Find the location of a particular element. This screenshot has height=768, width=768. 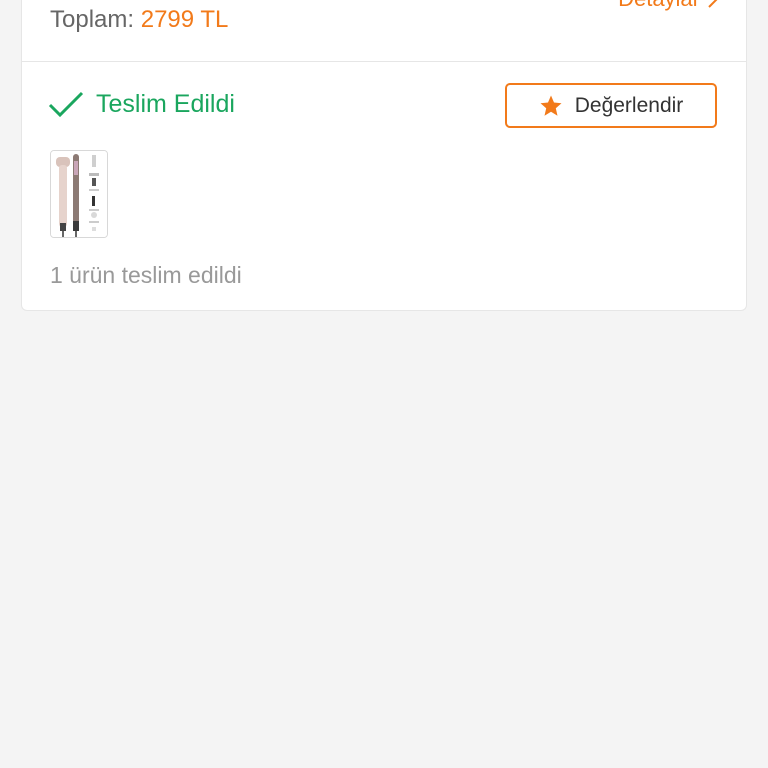

status-text: Teslim Edildi is located at coordinates (165, 104).